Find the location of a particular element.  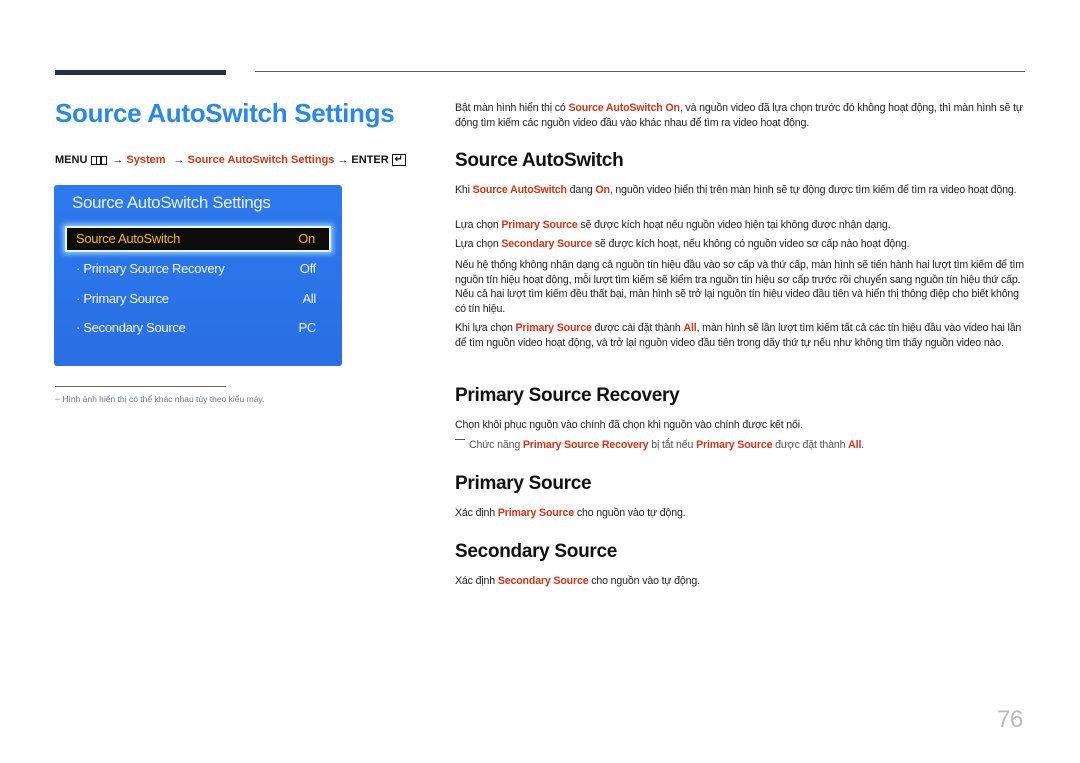

osd-row-label: · Primary Source is located at coordinates (122, 298).